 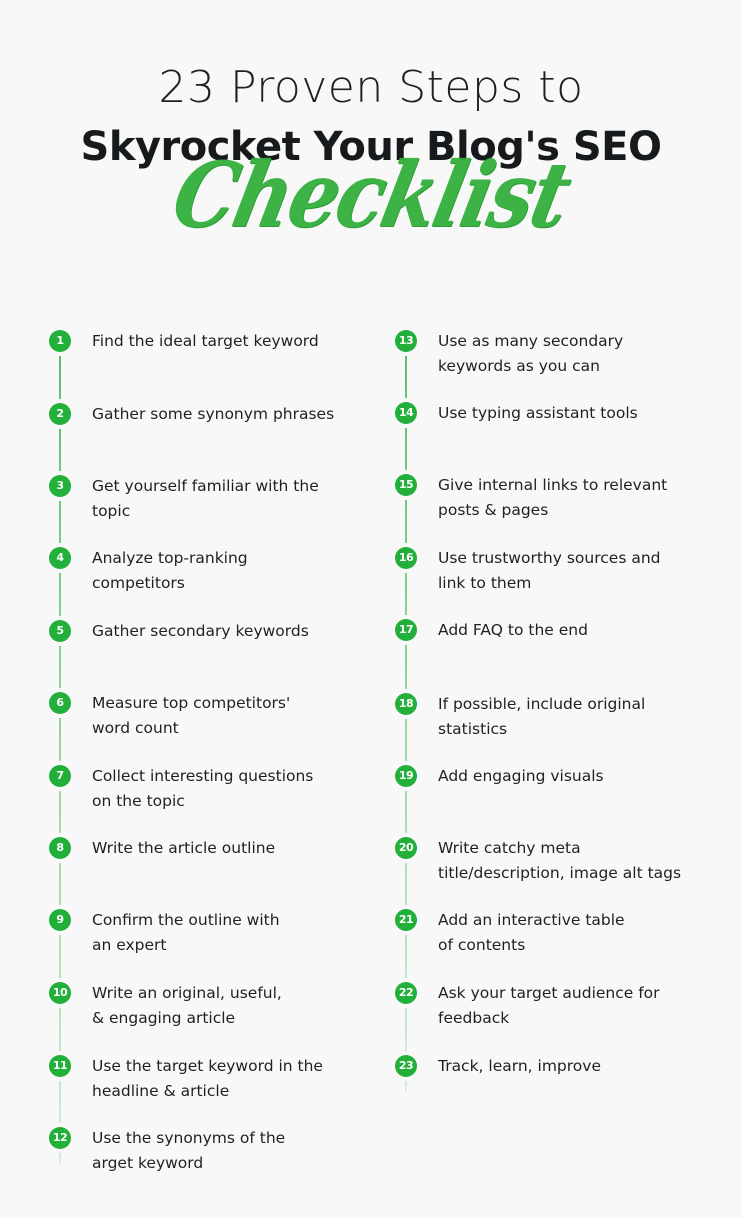 What do you see at coordinates (482, 945) in the screenshot?
I see `step-text: of contents` at bounding box center [482, 945].